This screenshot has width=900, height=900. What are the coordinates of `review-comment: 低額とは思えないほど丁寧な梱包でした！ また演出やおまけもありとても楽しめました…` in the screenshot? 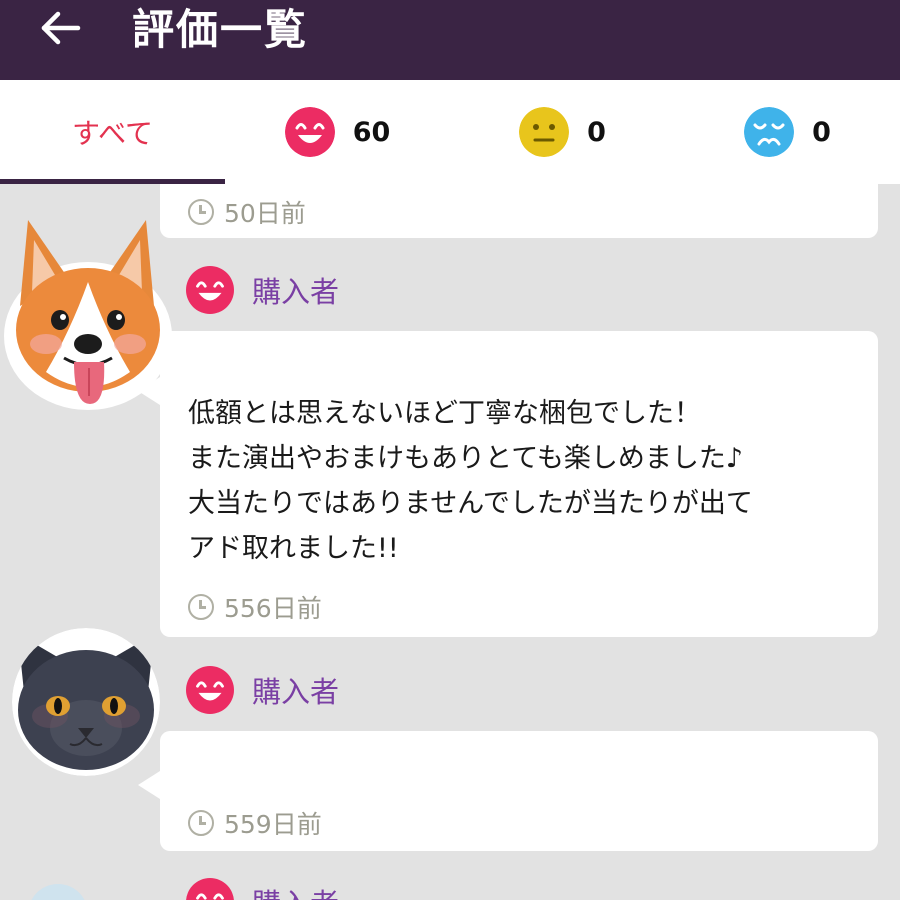 It's located at (470, 481).